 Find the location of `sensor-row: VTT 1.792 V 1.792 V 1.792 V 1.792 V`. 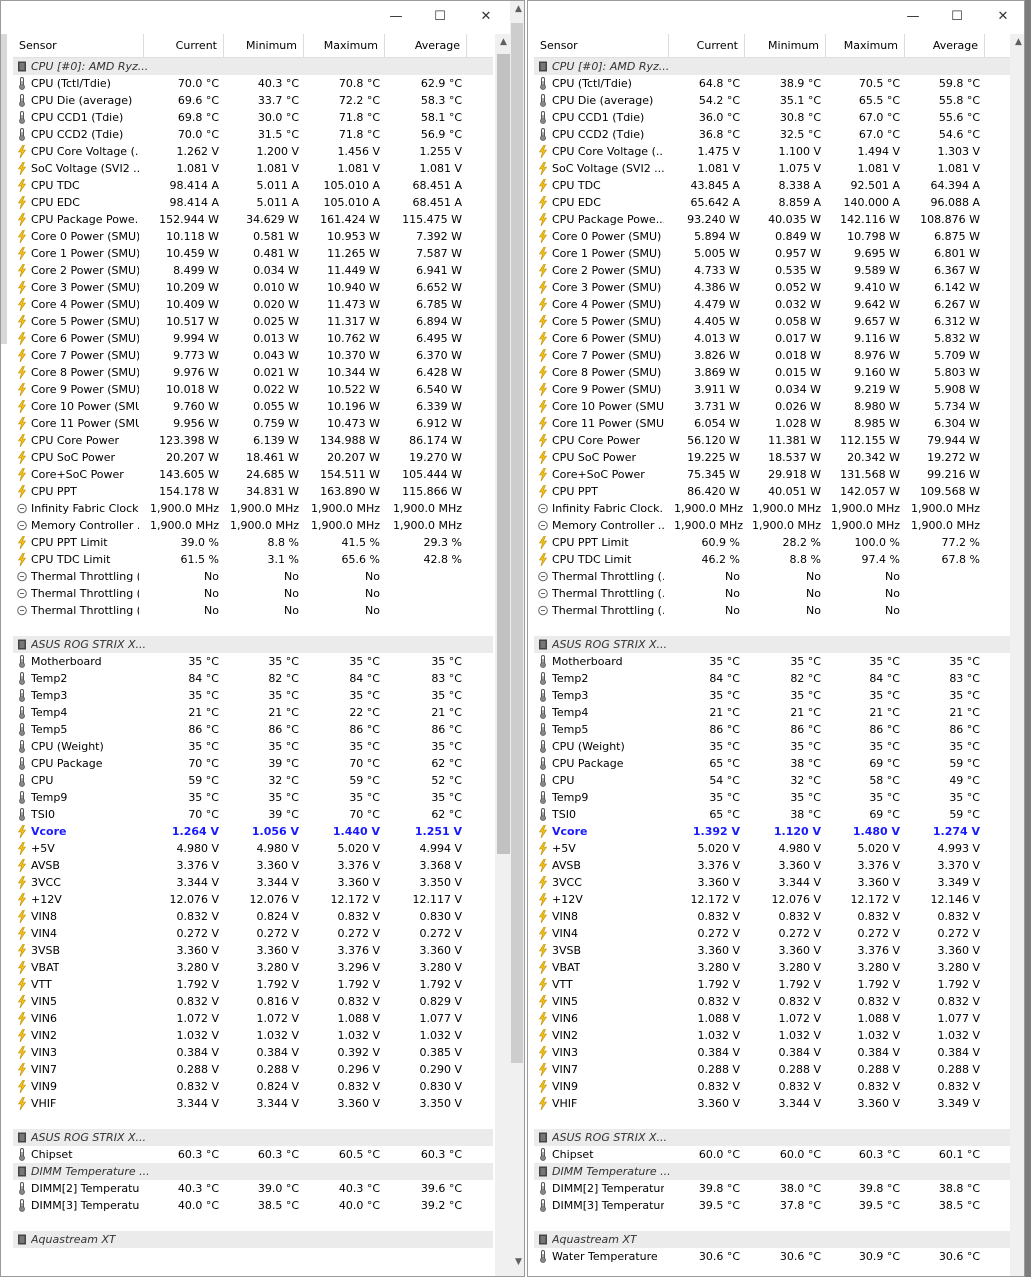

sensor-row: VTT 1.792 V 1.792 V 1.792 V 1.792 V is located at coordinates (772, 984).